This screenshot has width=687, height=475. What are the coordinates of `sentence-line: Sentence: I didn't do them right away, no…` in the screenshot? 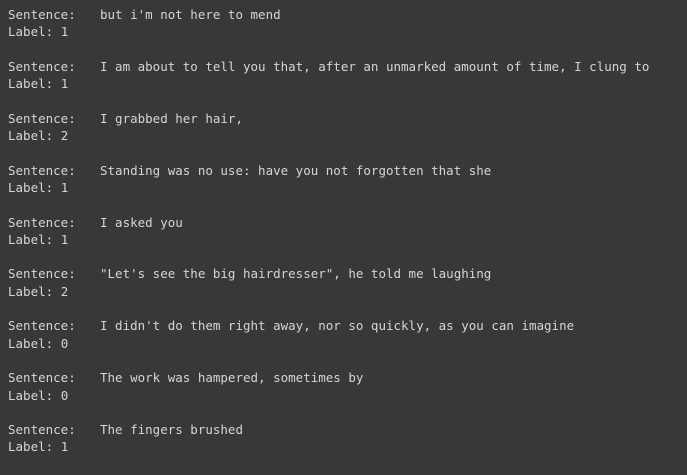 It's located at (345, 325).